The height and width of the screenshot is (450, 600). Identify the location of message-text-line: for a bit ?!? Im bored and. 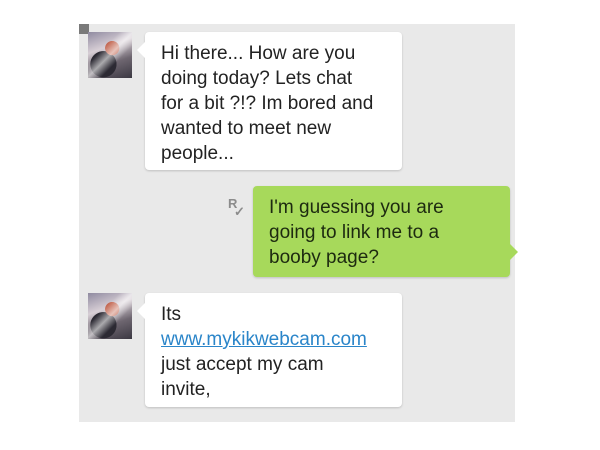
(267, 103).